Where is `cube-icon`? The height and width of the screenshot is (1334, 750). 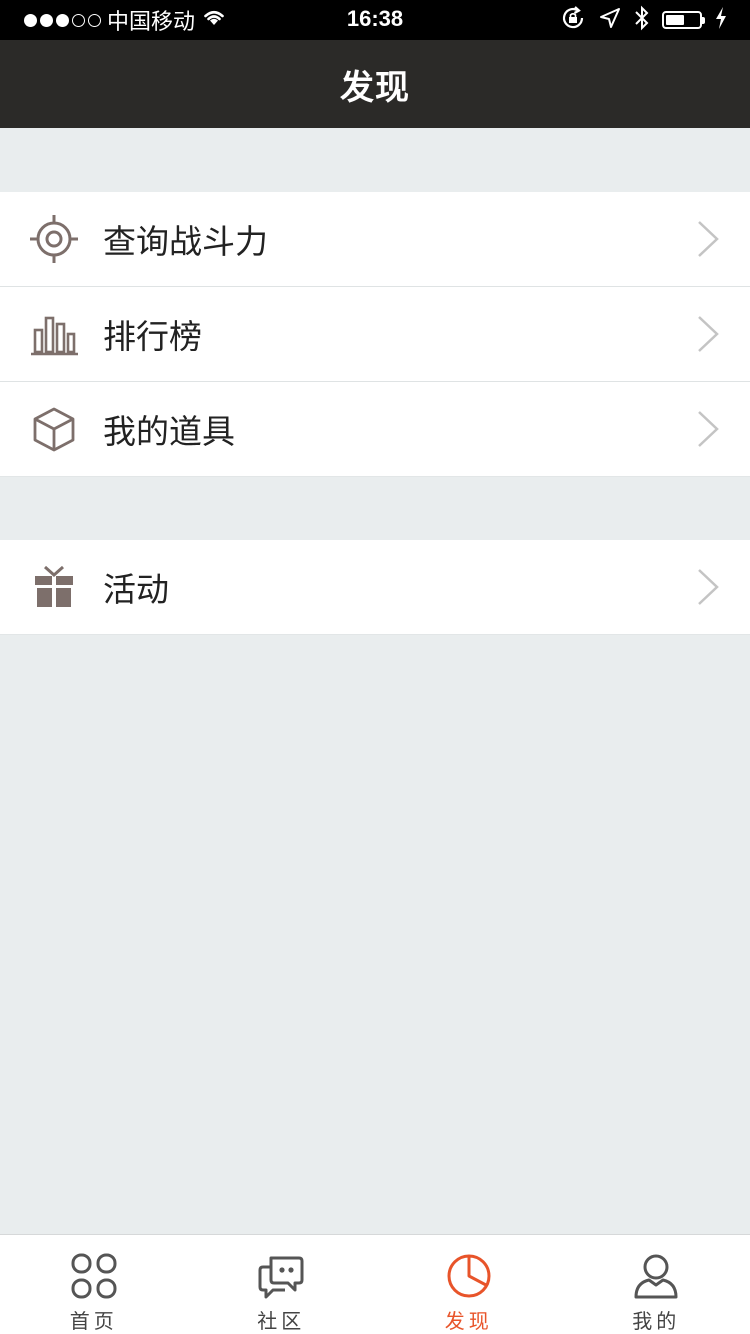
cube-icon is located at coordinates (54, 429).